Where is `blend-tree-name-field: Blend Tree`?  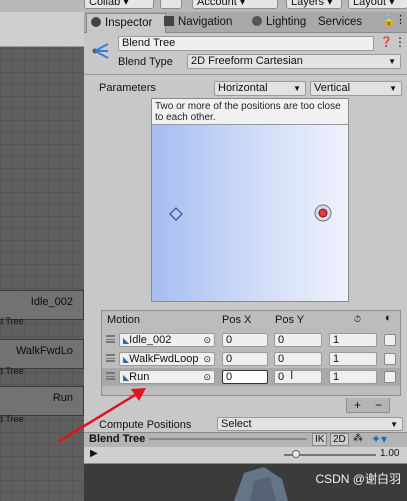
blend-tree-name-field: Blend Tree is located at coordinates (246, 43).